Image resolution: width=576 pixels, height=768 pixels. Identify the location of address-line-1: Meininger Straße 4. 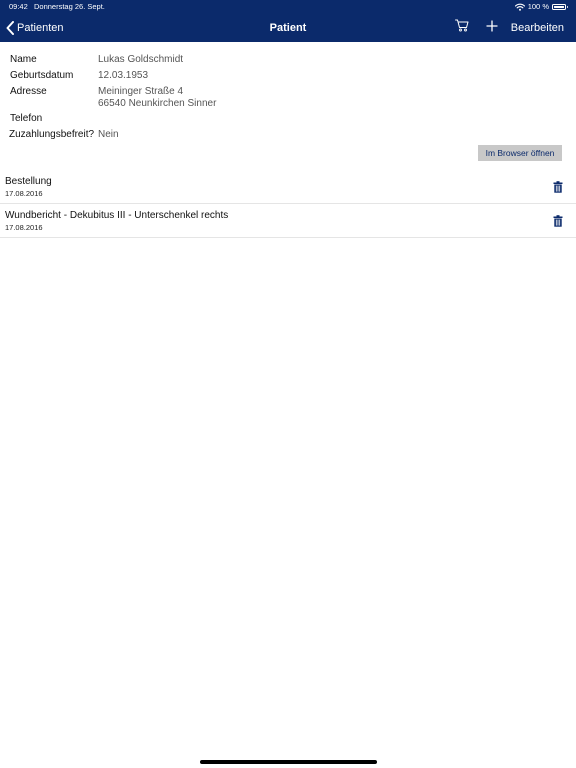
(141, 91).